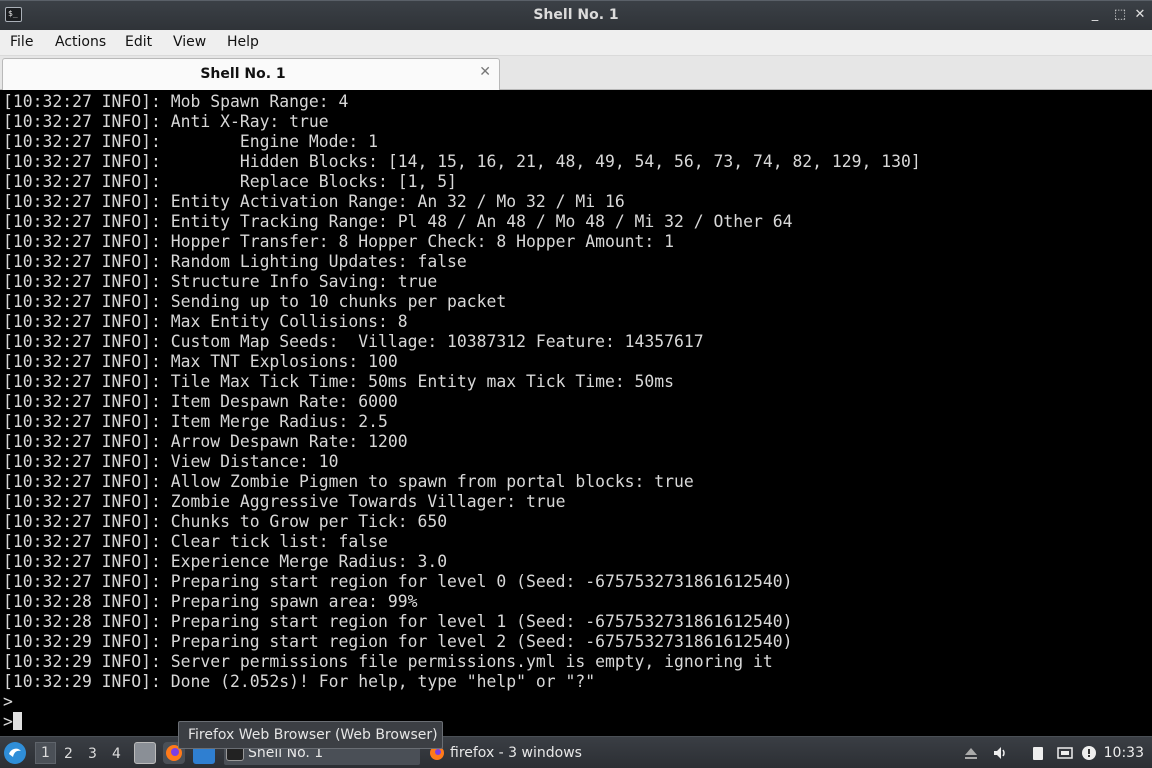 Image resolution: width=1152 pixels, height=768 pixels. Describe the element at coordinates (116, 754) in the screenshot. I see `workspace-4: 4` at that location.